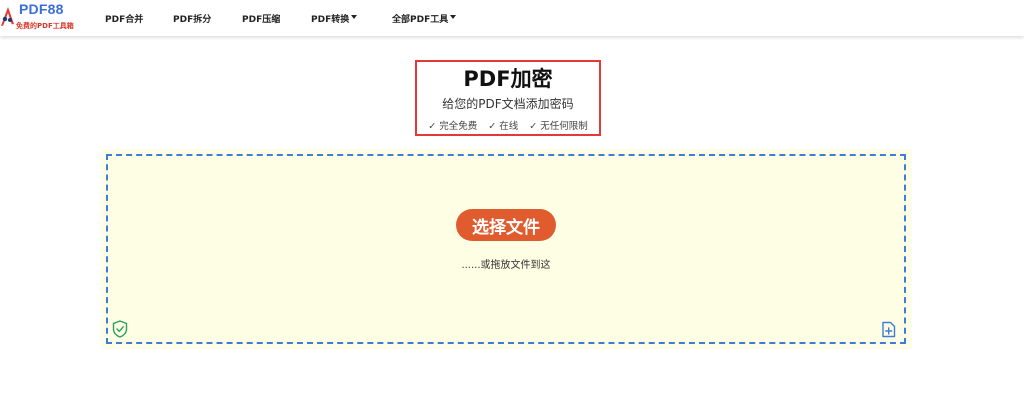 This screenshot has height=401, width=1024. Describe the element at coordinates (420, 19) in the screenshot. I see `nav-label: 全部PDF工具` at that location.